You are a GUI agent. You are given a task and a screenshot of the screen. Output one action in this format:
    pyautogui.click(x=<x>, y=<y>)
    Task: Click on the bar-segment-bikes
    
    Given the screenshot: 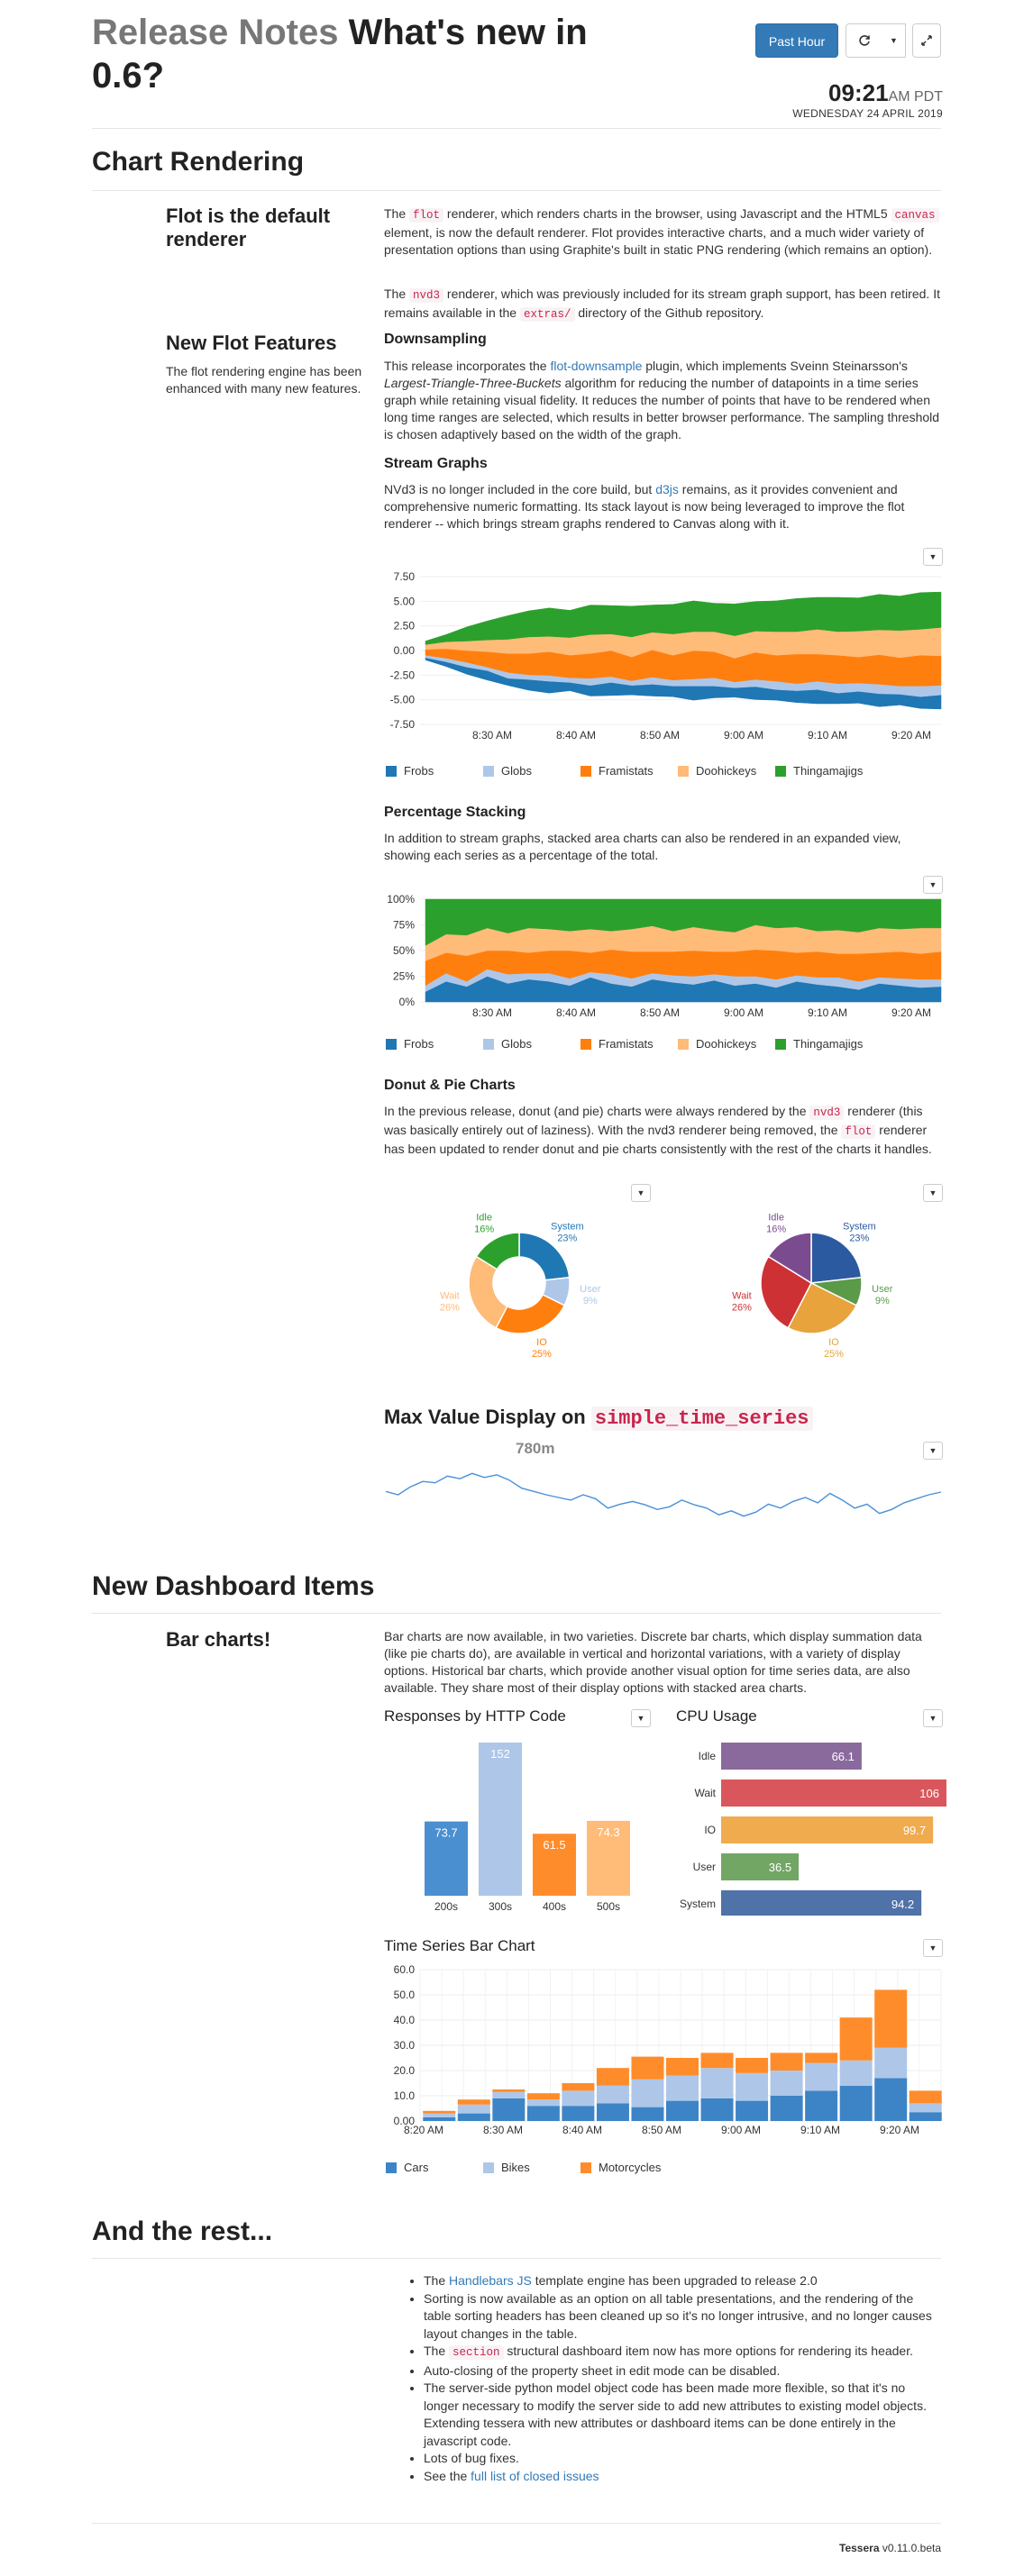 What is the action you would take?
    pyautogui.click(x=821, y=2076)
    